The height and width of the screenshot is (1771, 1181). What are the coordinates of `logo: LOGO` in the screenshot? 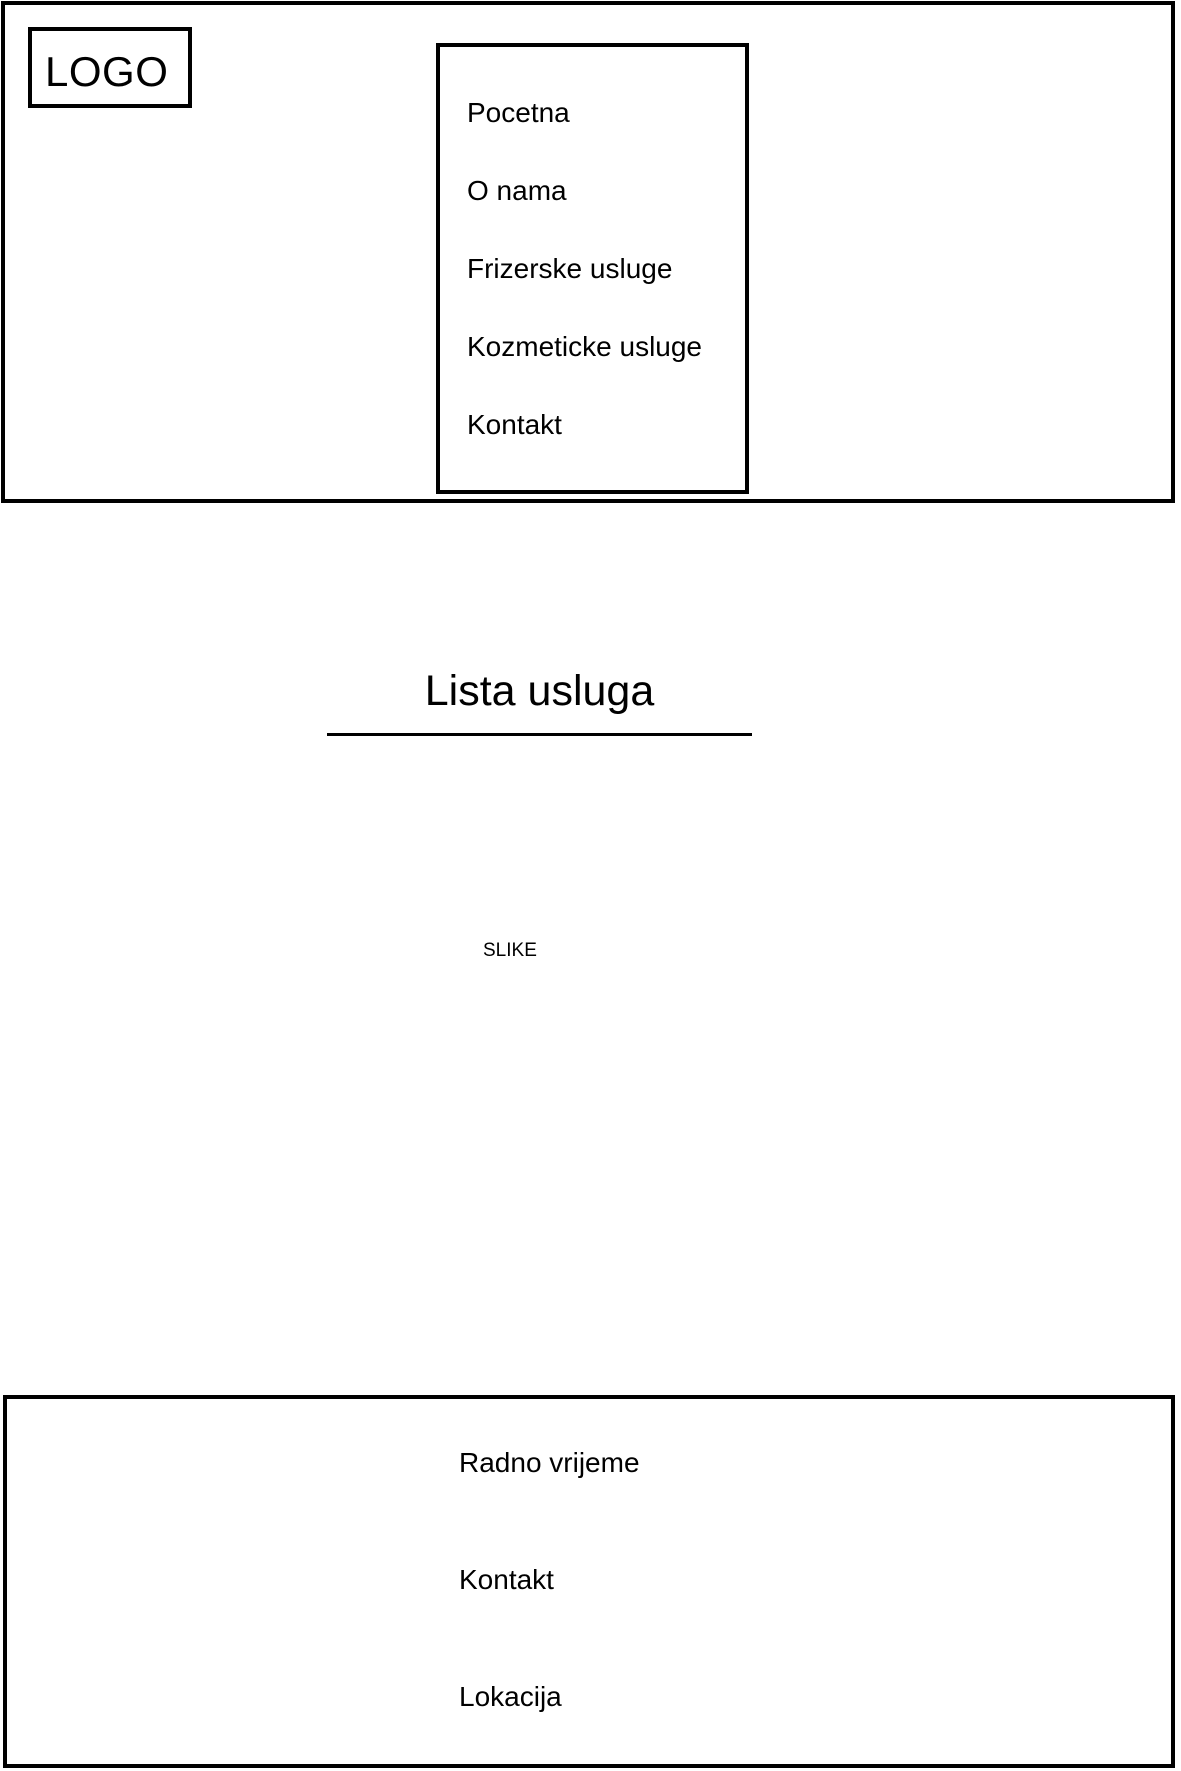 It's located at (110, 67).